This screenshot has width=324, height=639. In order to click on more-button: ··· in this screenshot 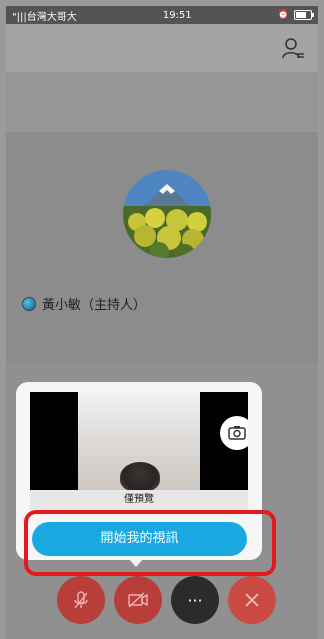, I will do `click(195, 600)`.